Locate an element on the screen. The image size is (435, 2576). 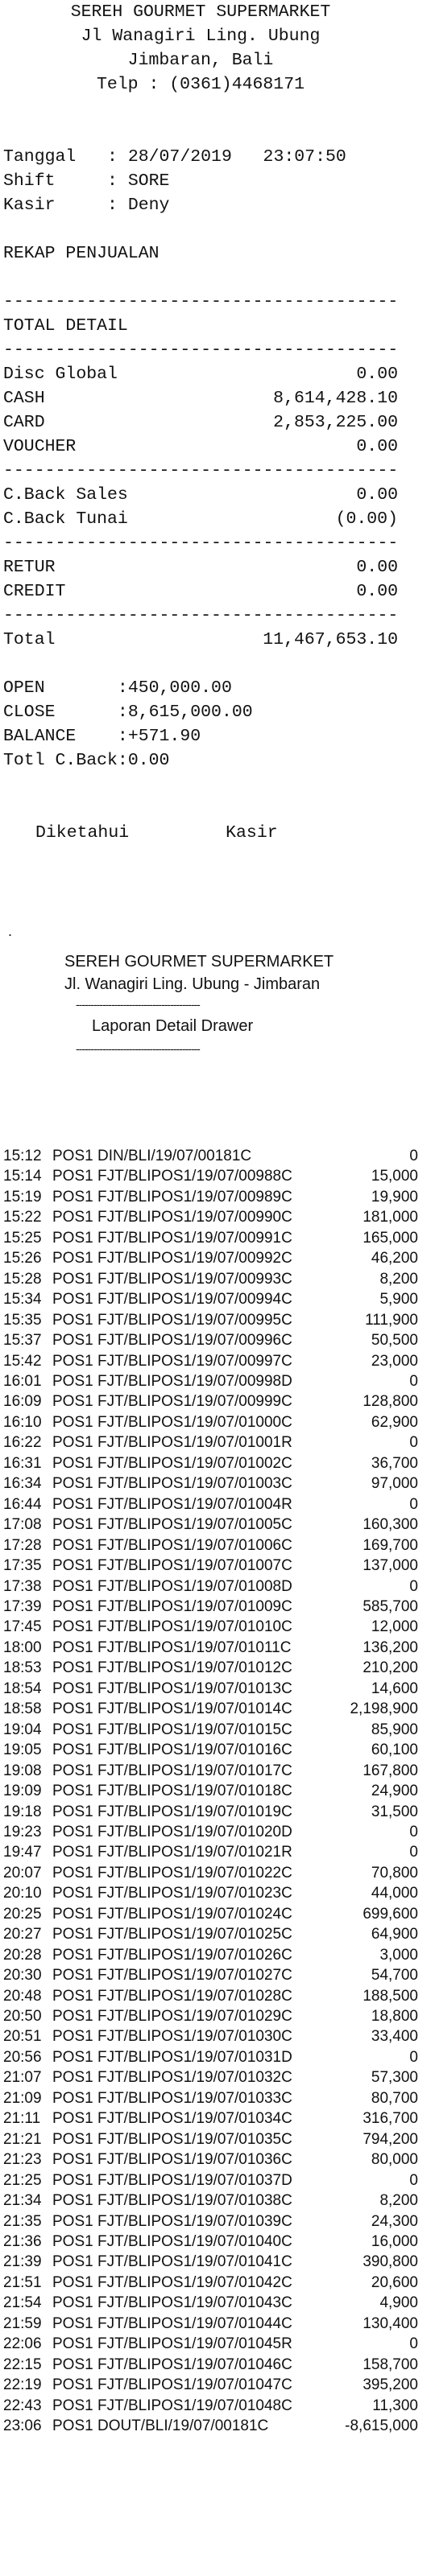
transaction-description: POS1 FJT/BLIPOS1/19/07/01014C is located at coordinates (172, 1709).